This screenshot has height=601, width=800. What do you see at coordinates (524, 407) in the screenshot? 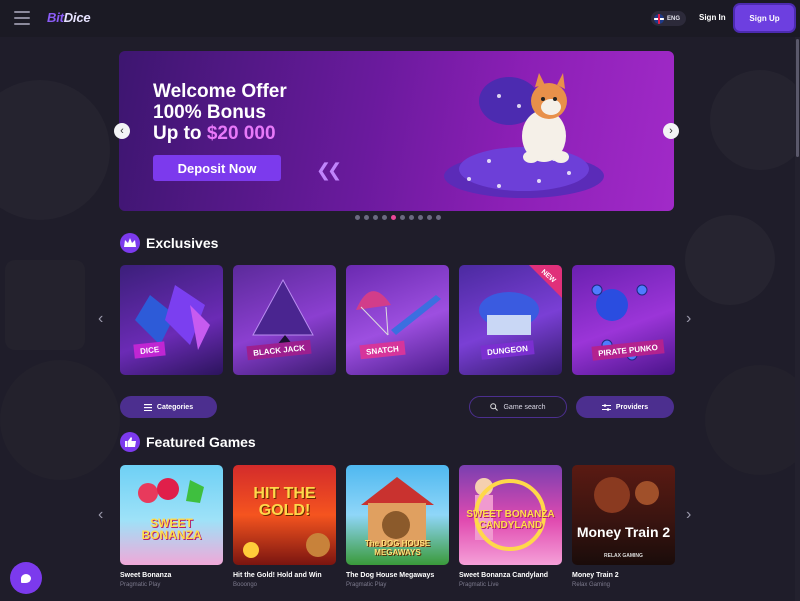
I see `search-placeholder: Game search` at bounding box center [524, 407].